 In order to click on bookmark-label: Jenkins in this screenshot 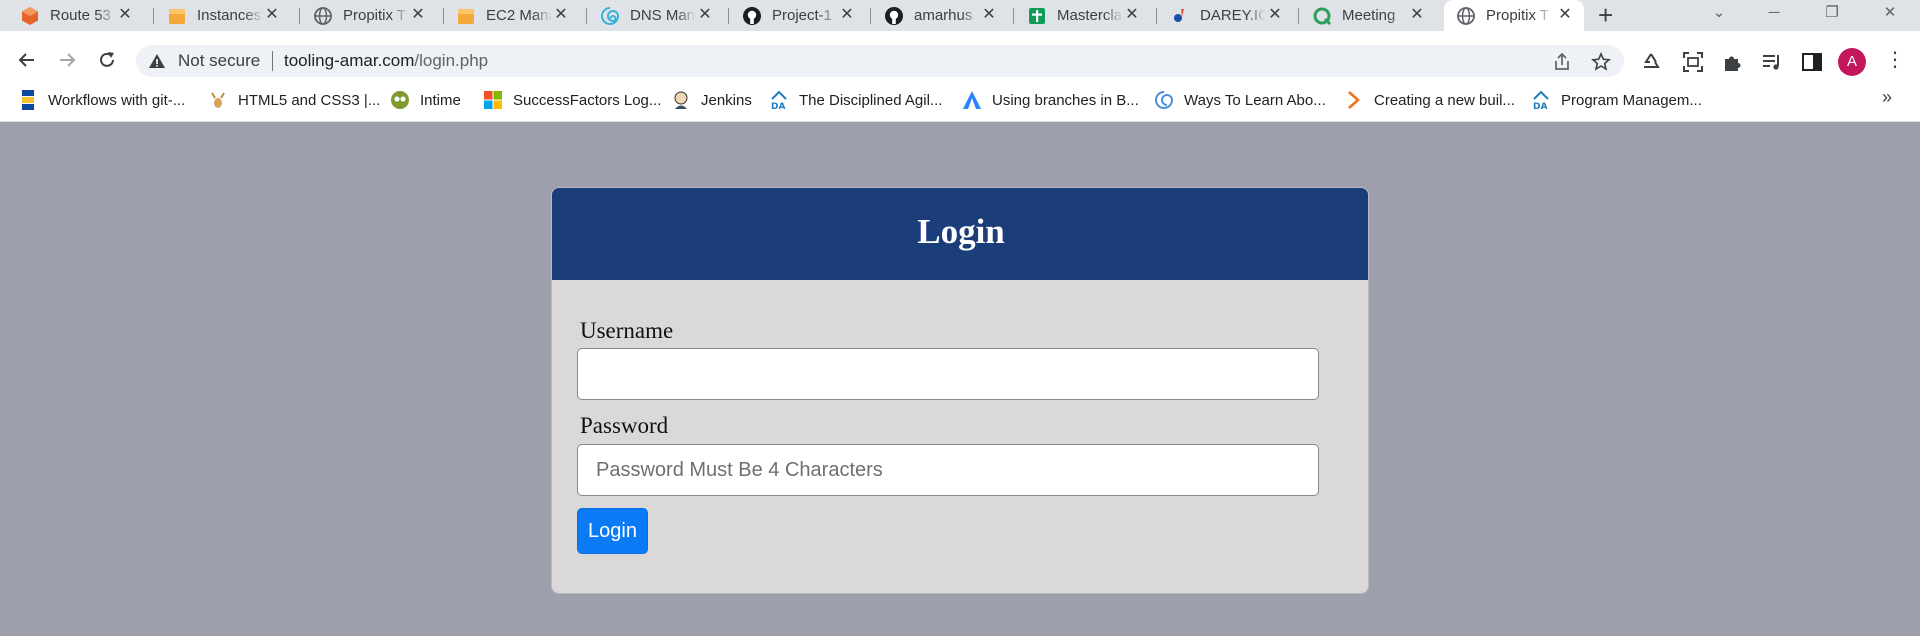, I will do `click(726, 100)`.